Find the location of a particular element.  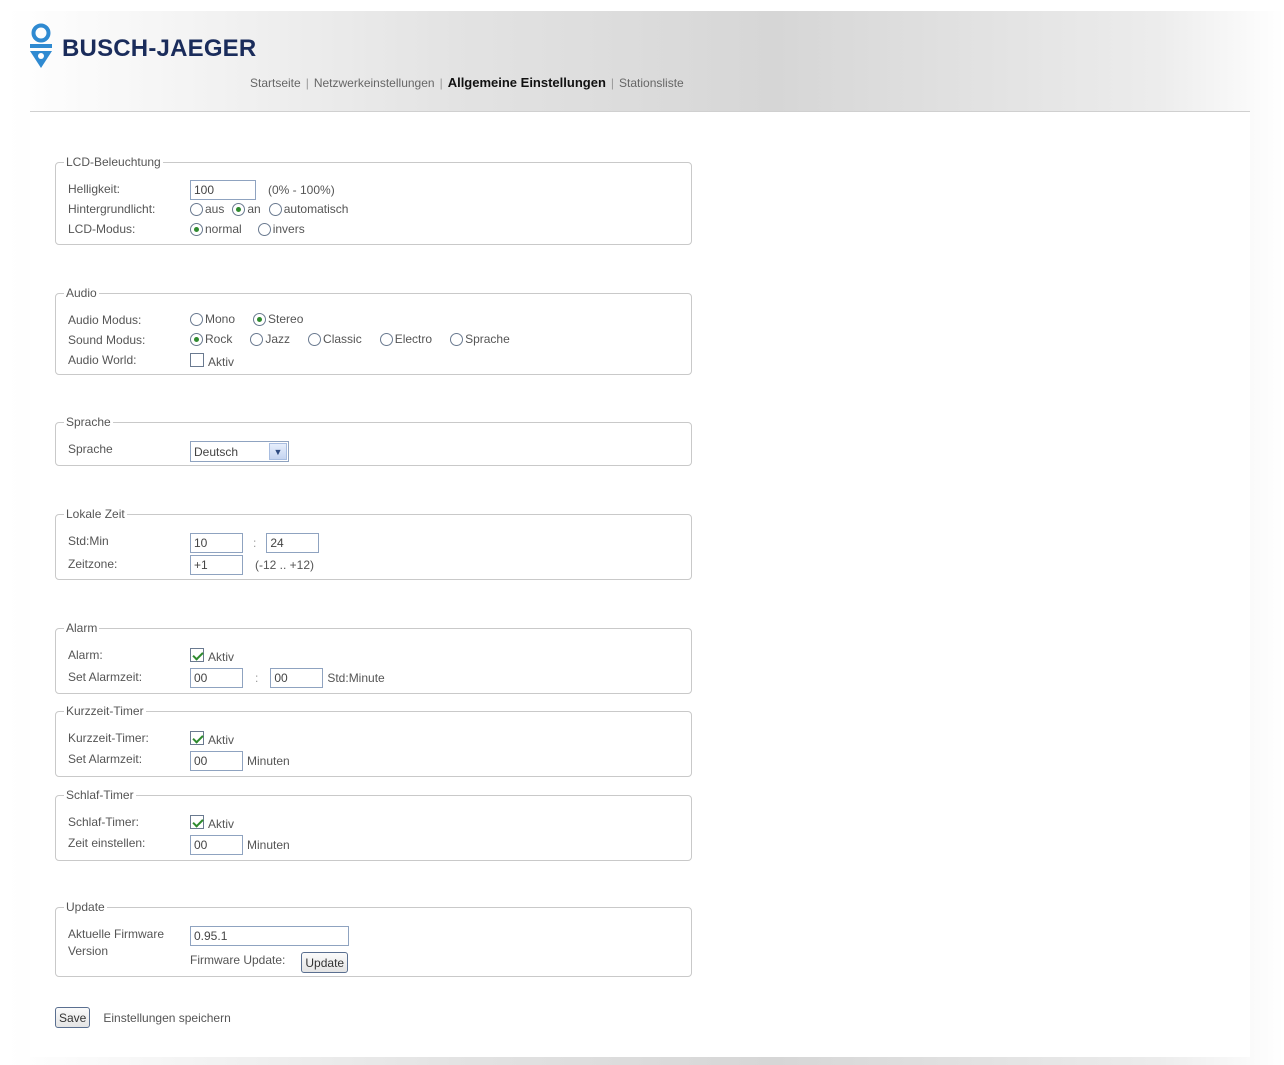

save-button: Save is located at coordinates (73, 1017).